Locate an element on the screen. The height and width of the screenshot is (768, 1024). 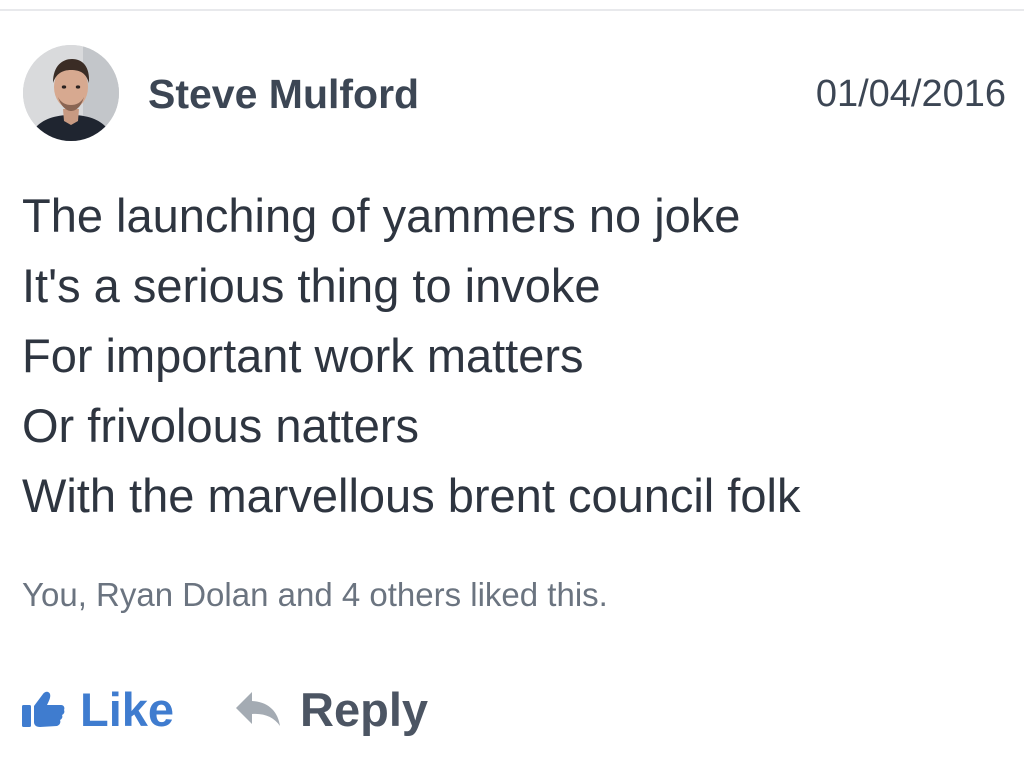
post-actions: Like Reply is located at coordinates (225, 709).